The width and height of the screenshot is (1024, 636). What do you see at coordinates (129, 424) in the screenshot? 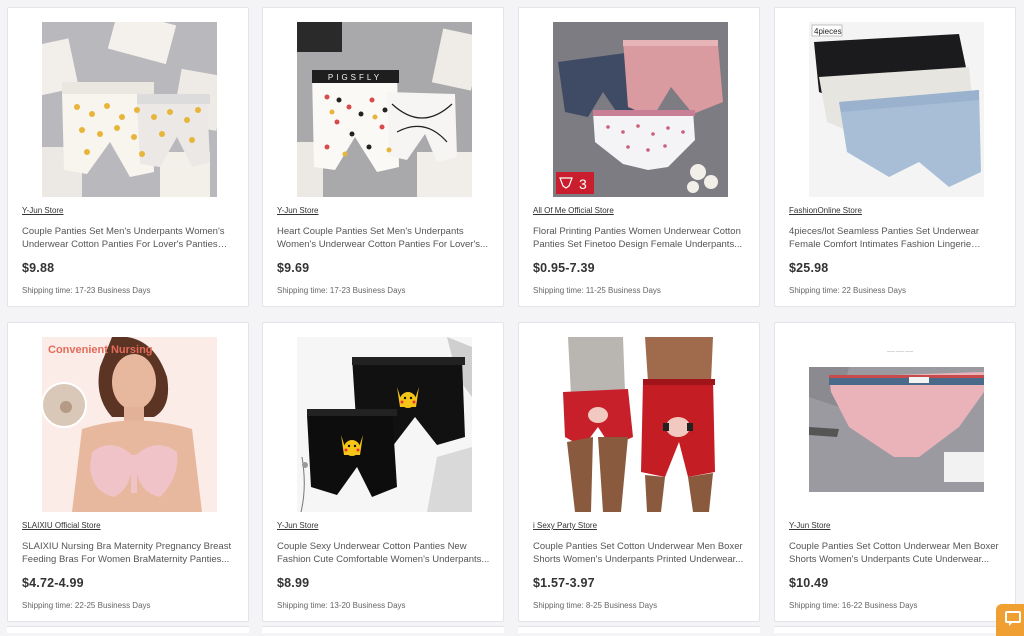
I see `product-image: Convenient Nursing` at bounding box center [129, 424].